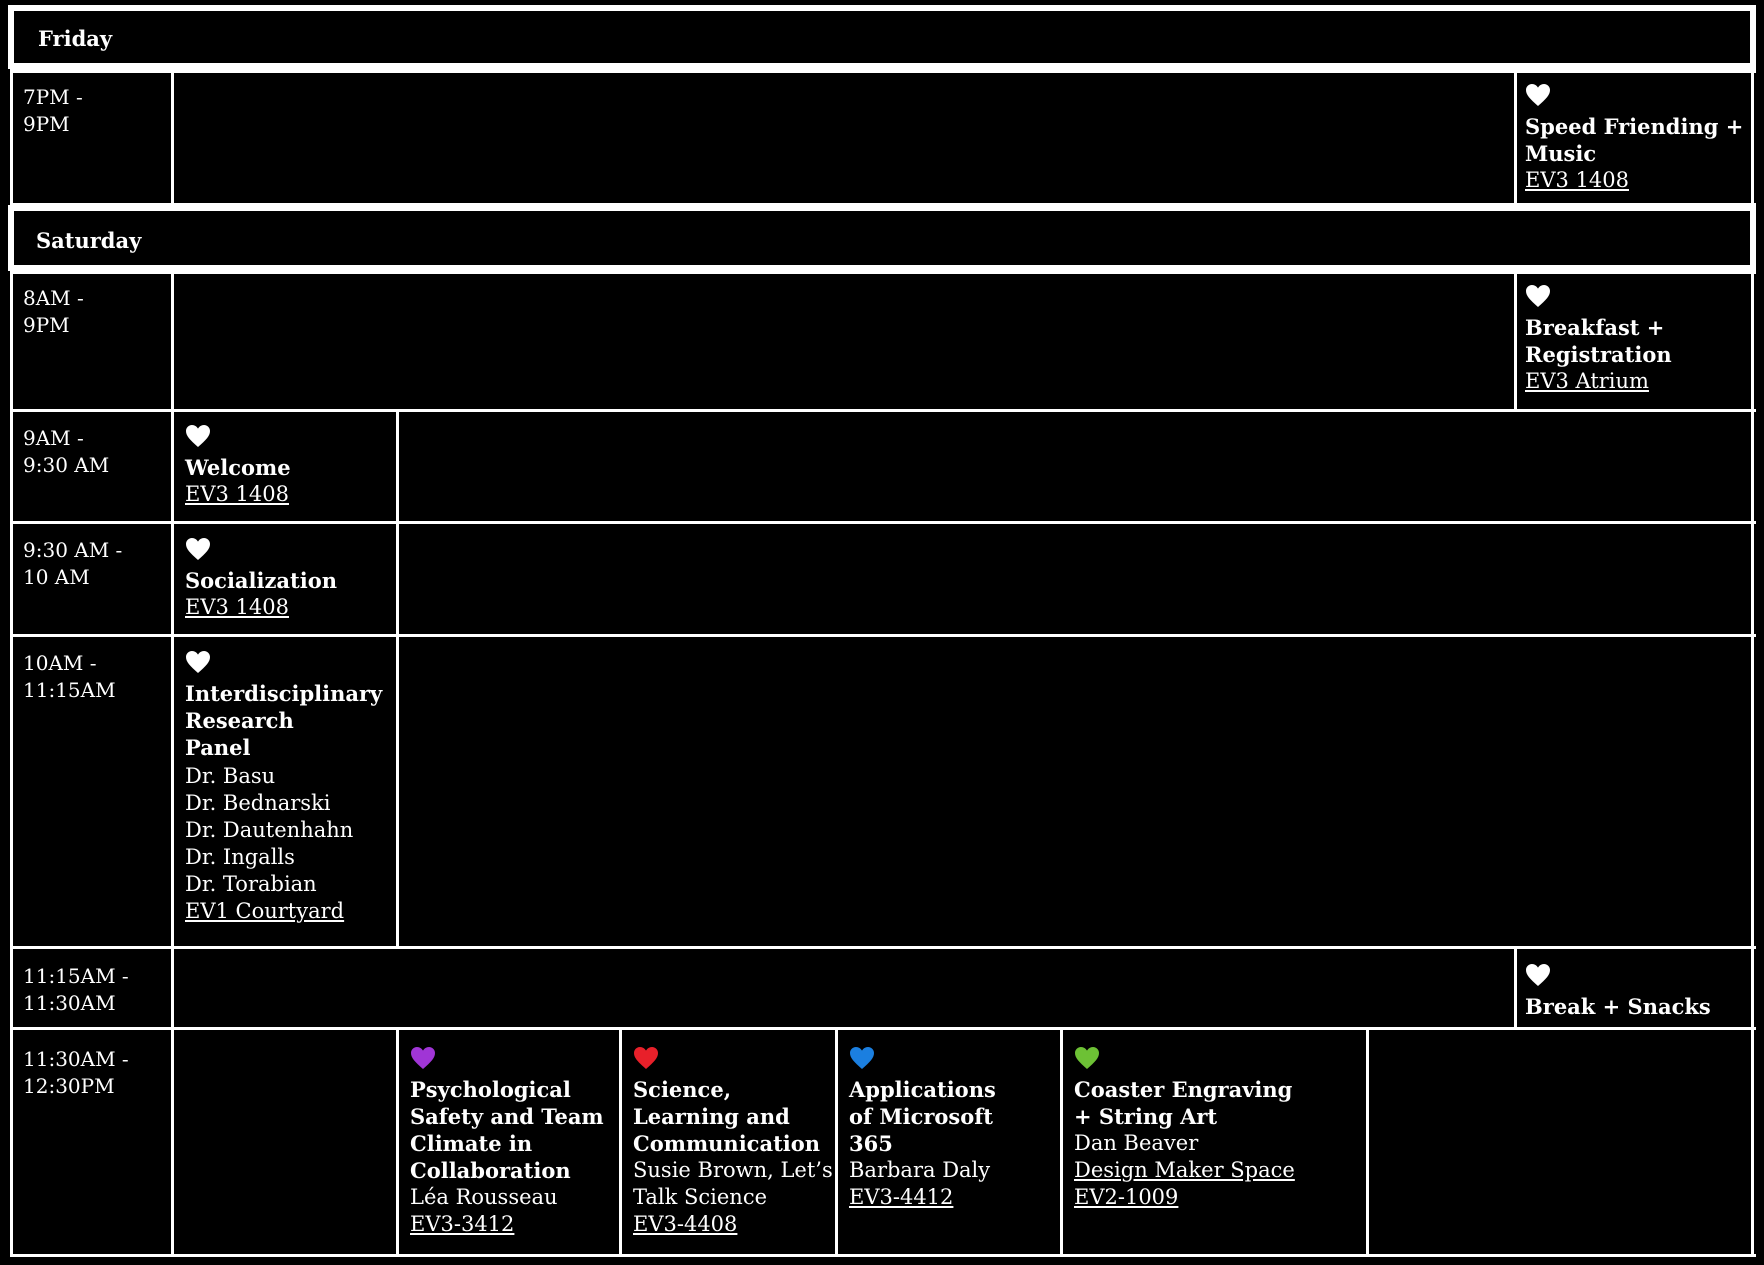 The image size is (1764, 1265). I want to click on panelist: Dr. Ingalls, so click(240, 857).